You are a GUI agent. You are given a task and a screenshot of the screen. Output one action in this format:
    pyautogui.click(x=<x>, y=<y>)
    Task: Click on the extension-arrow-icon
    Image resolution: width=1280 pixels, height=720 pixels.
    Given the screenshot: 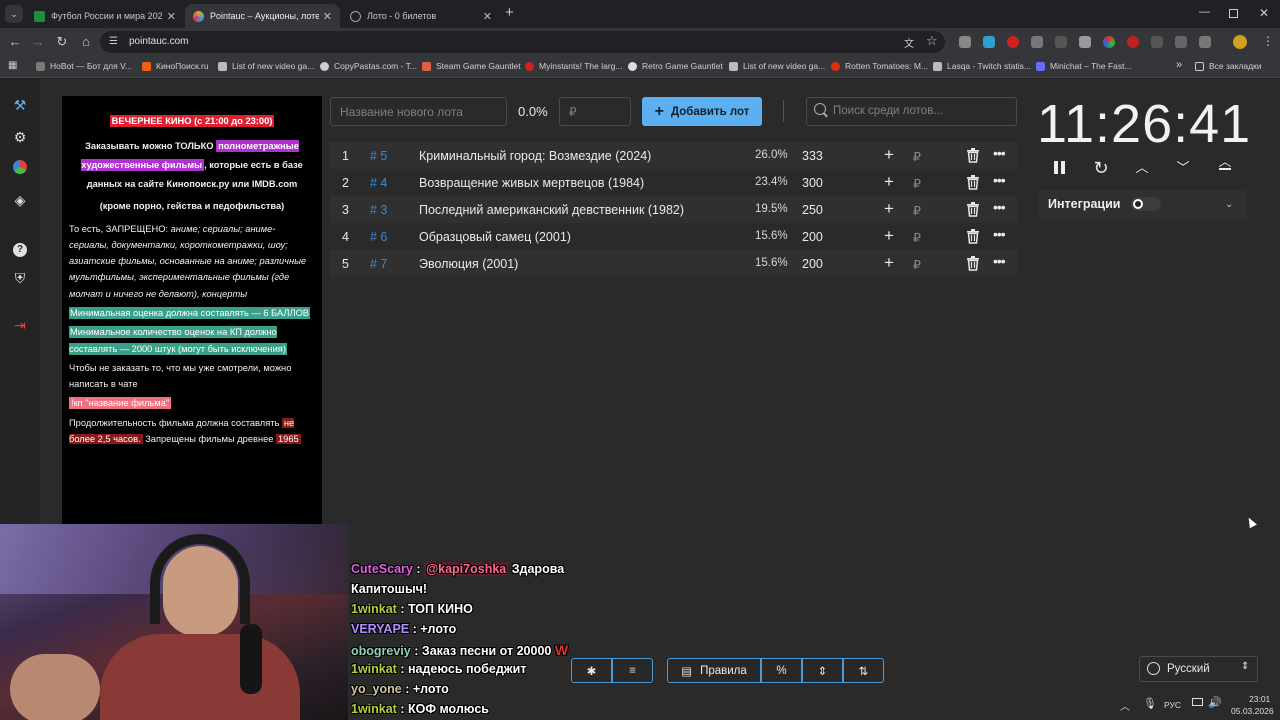 What is the action you would take?
    pyautogui.click(x=989, y=42)
    